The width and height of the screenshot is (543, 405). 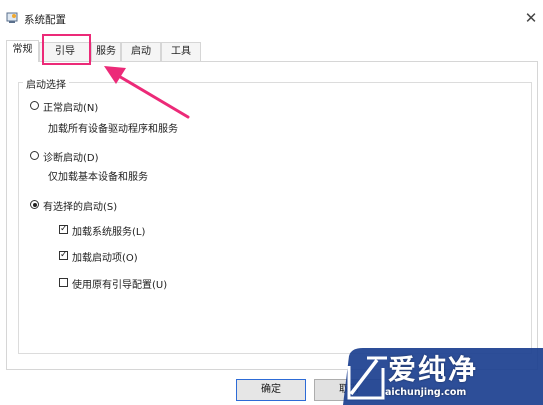 I want to click on tab-highlight-box, so click(x=66, y=49).